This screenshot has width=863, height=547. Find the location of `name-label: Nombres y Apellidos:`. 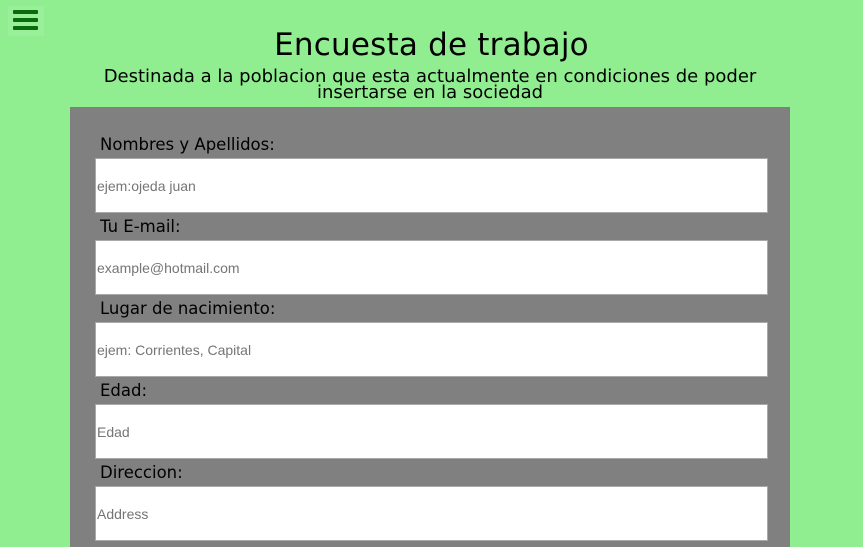

name-label: Nombres y Apellidos: is located at coordinates (187, 144).